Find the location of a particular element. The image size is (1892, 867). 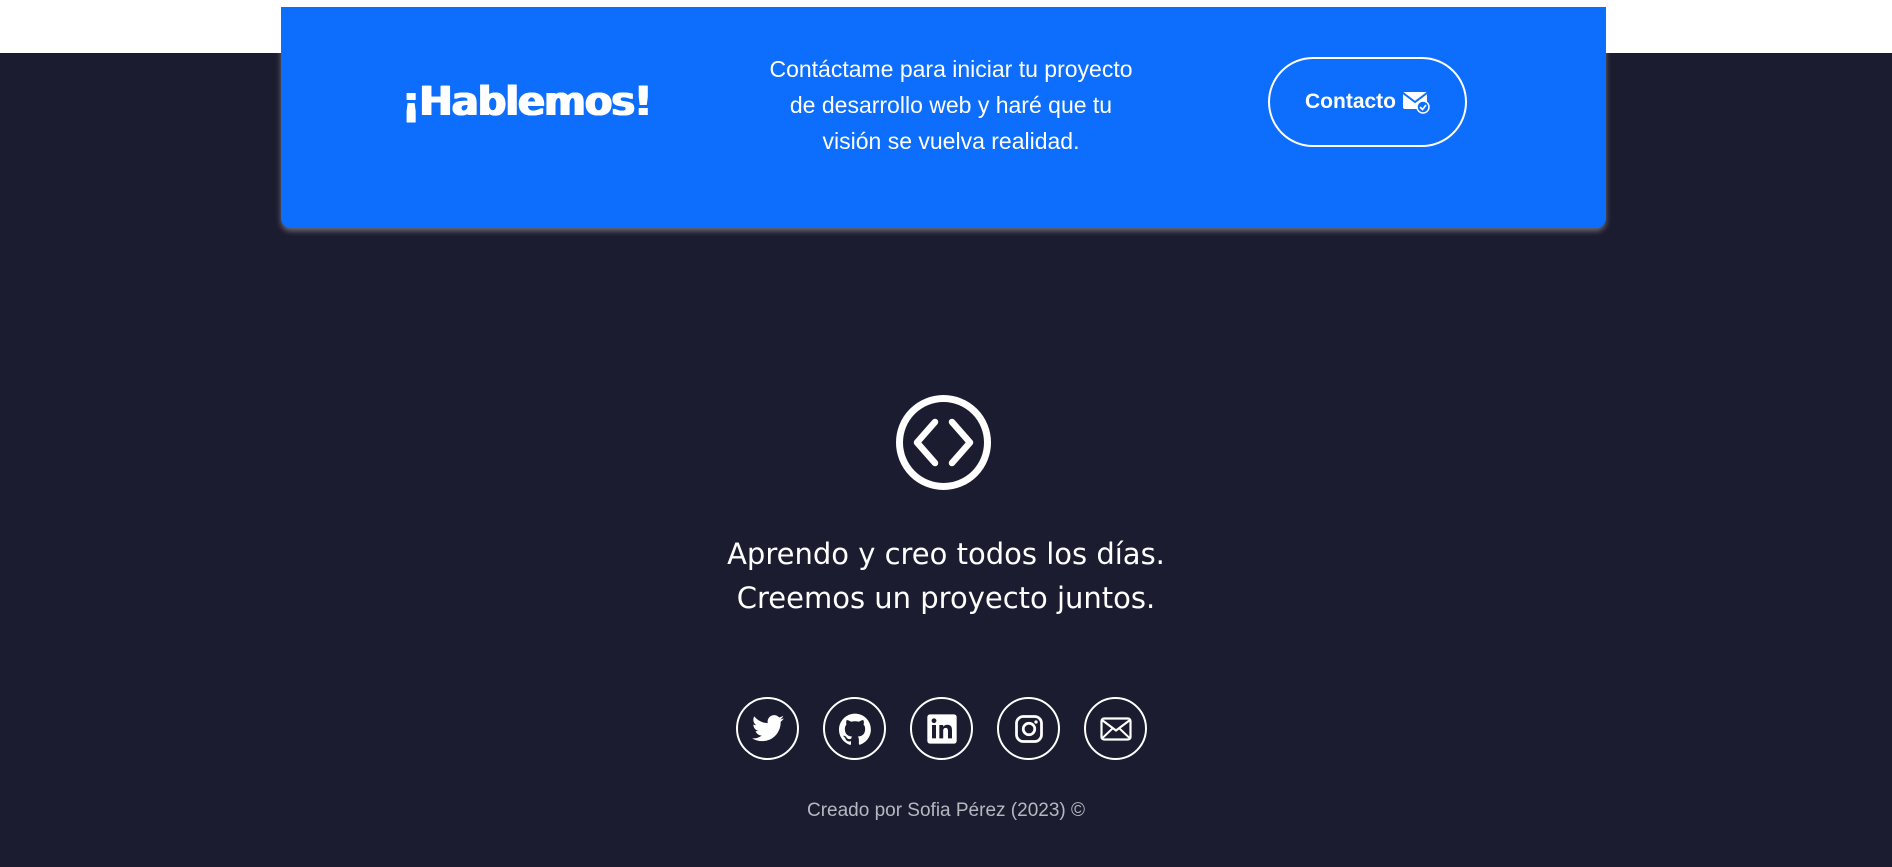

tagline-line: Creemos un proyecto juntos. is located at coordinates (946, 598).